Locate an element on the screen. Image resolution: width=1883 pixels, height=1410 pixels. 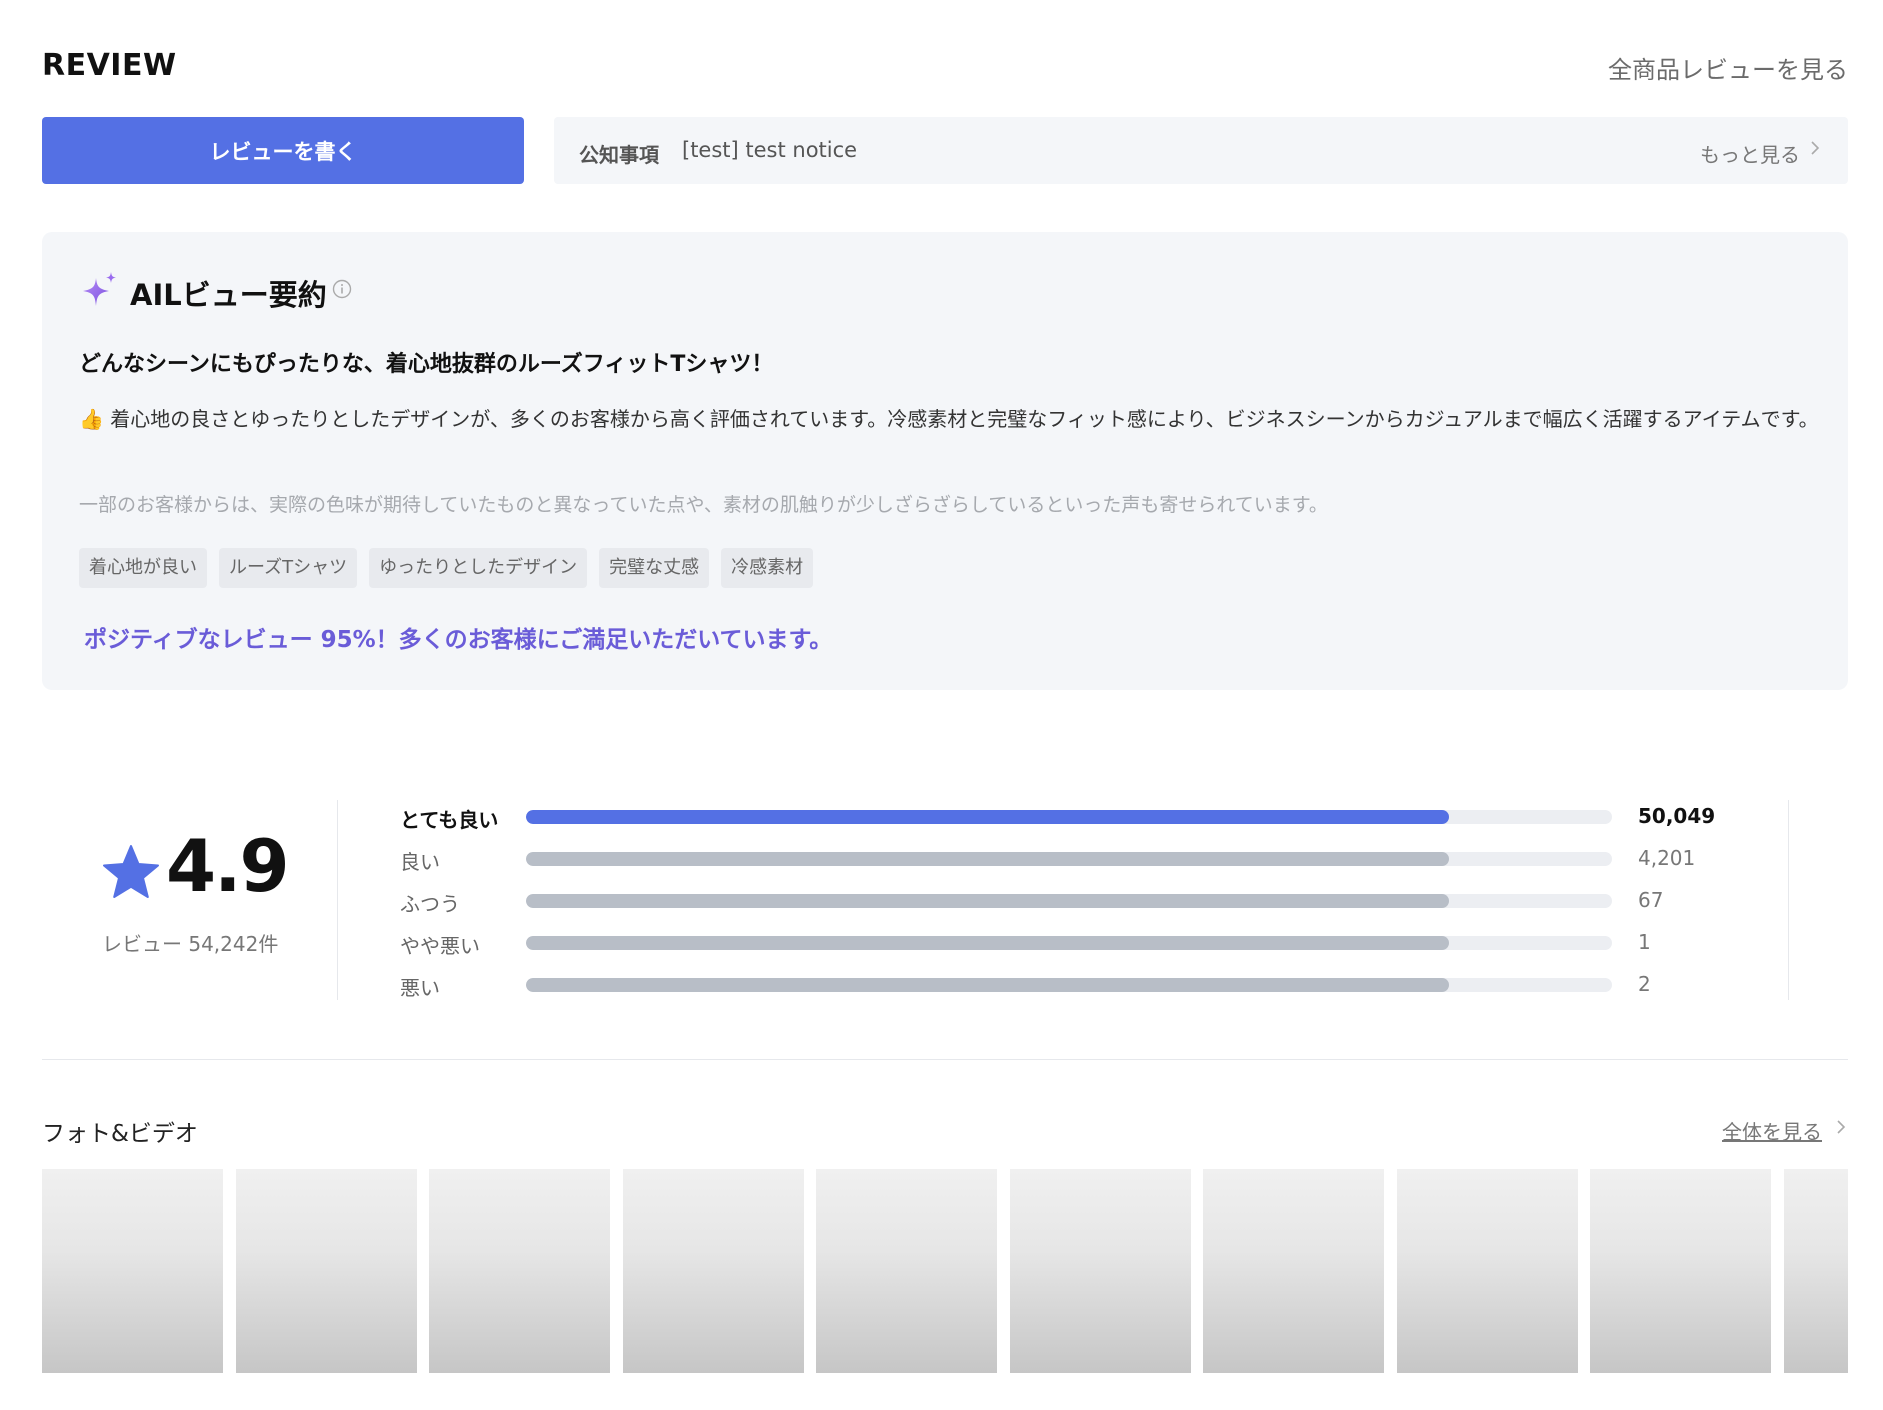
rating-row-count: 67 is located at coordinates (1651, 900).